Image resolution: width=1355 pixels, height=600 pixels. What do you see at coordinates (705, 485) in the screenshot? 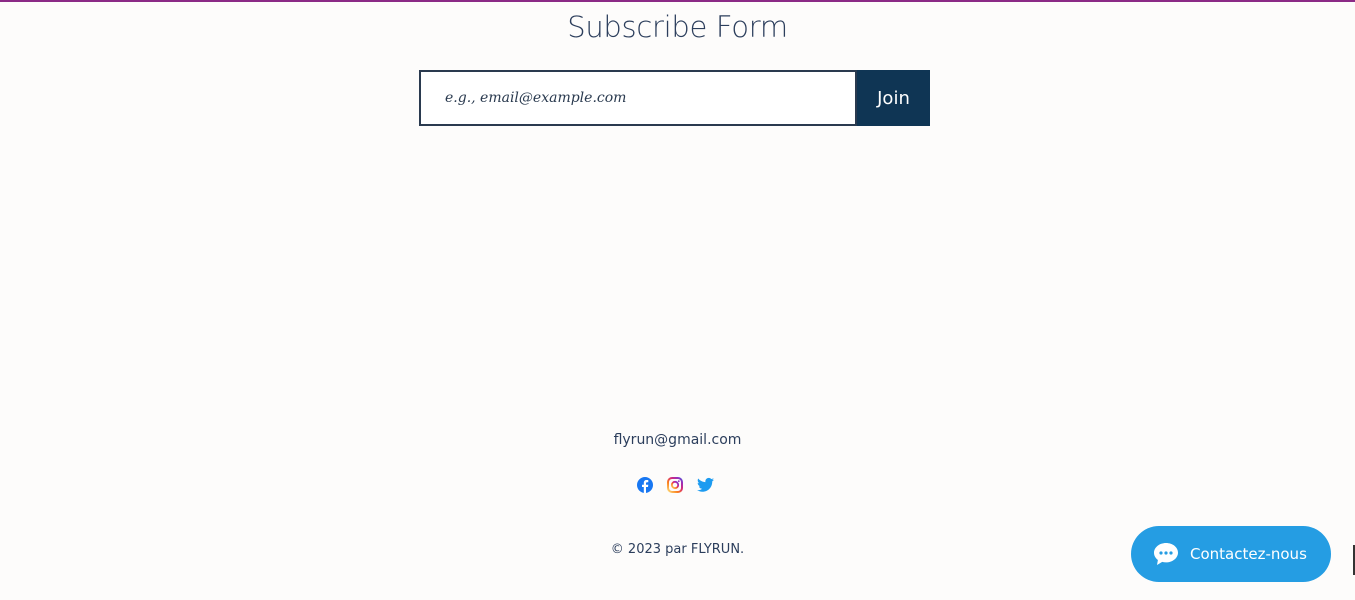
I see `twitter-icon` at bounding box center [705, 485].